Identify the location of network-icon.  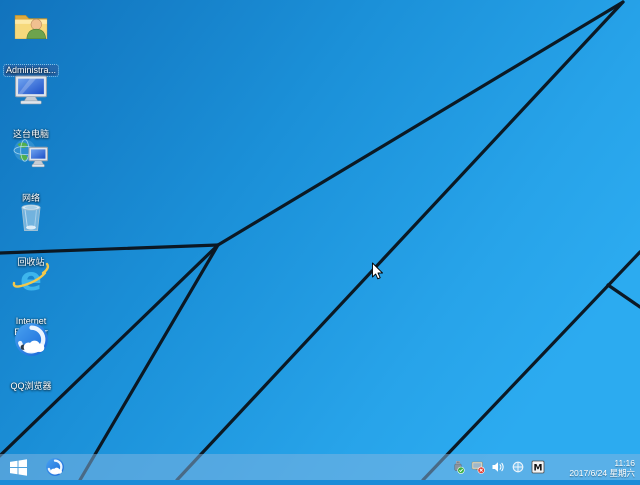
(31, 151).